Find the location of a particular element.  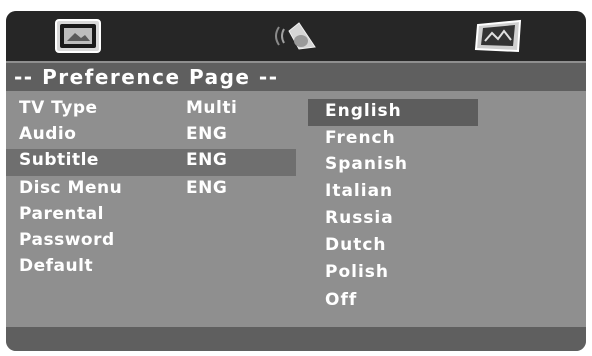

setting-row-tv-type: TV Type Multi is located at coordinates (151, 109).